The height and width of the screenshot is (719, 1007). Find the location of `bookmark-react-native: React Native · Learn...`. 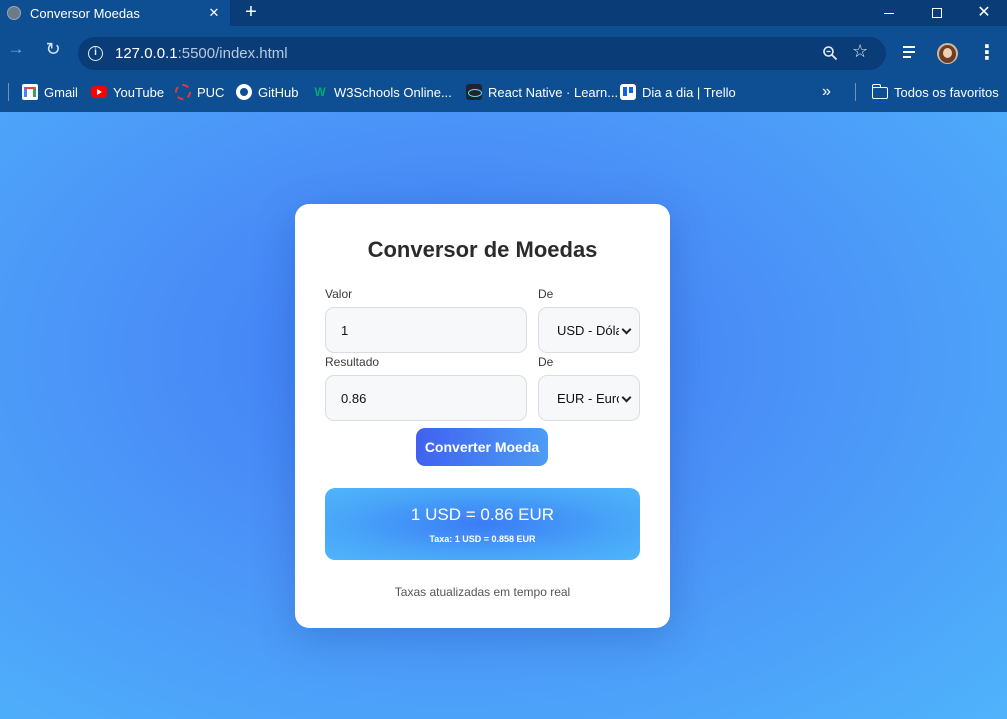

bookmark-react-native: React Native · Learn... is located at coordinates (542, 92).